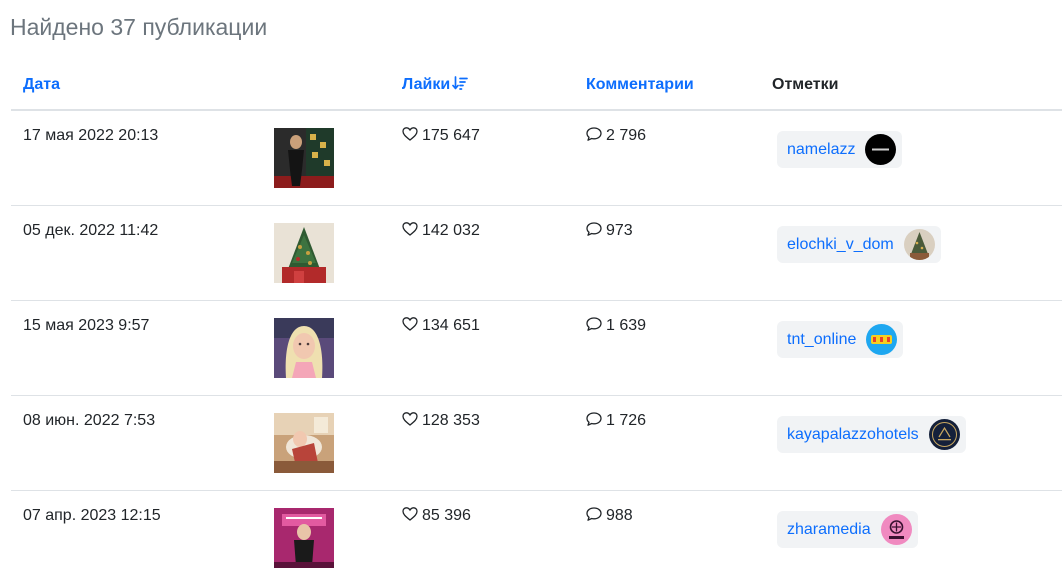 The height and width of the screenshot is (585, 1062). I want to click on tag-username: zharamedia, so click(829, 529).